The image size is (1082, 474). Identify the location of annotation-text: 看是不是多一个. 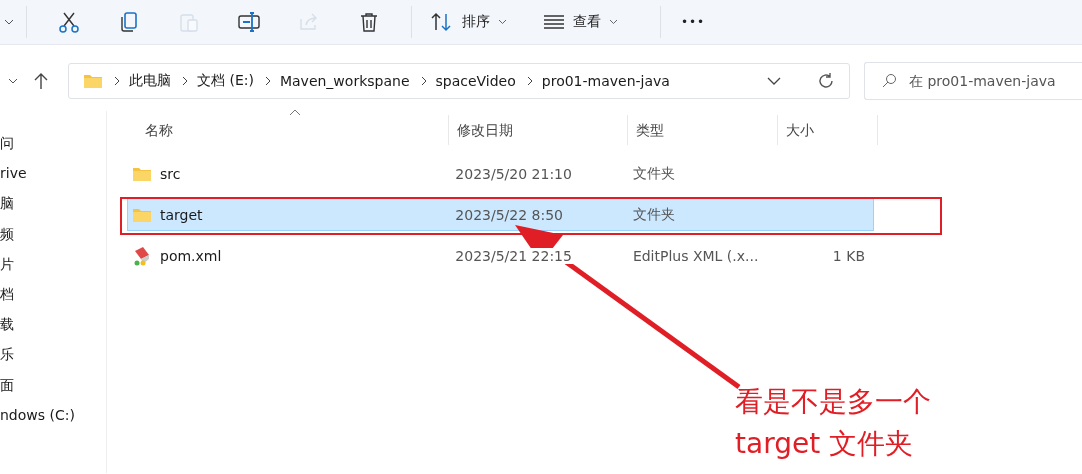
(833, 402).